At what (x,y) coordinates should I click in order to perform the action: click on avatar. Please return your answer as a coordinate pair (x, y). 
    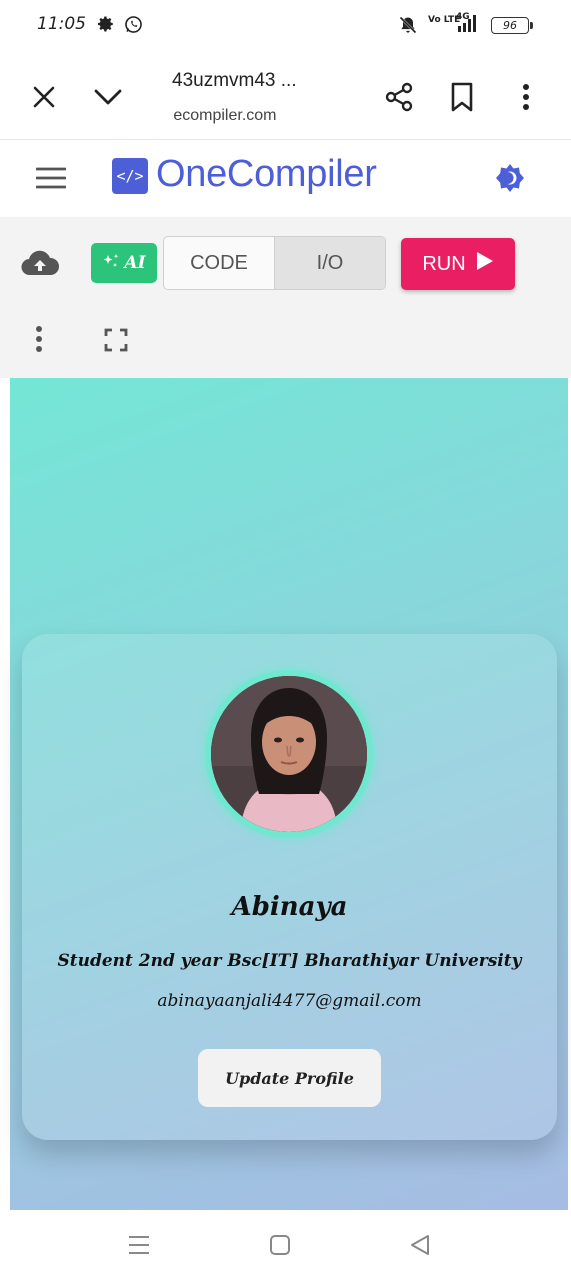
    Looking at the image, I should click on (289, 754).